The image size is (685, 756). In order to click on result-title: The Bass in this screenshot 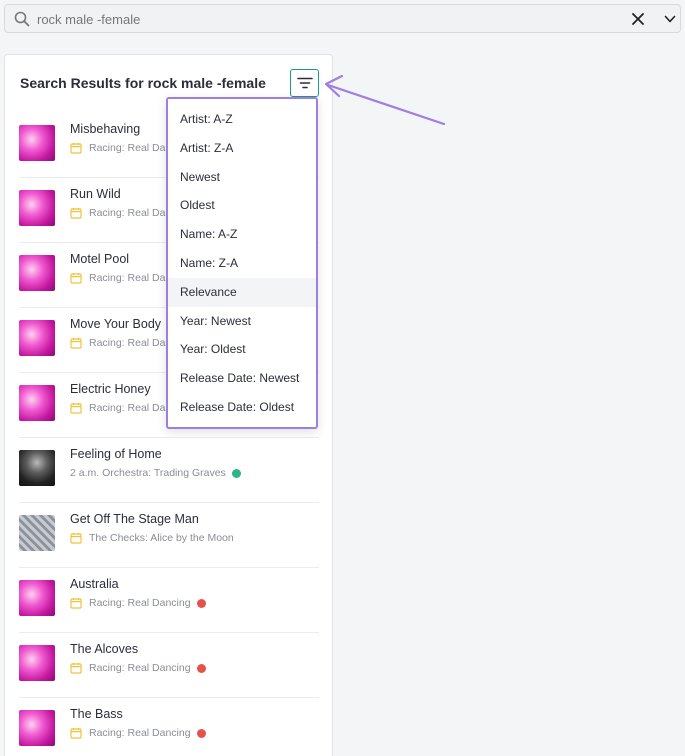, I will do `click(96, 714)`.